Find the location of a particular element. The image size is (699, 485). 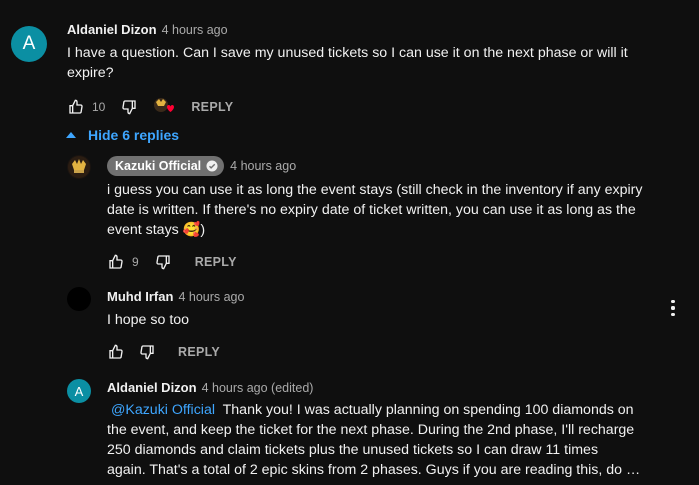

like-count: 9 is located at coordinates (135, 262).